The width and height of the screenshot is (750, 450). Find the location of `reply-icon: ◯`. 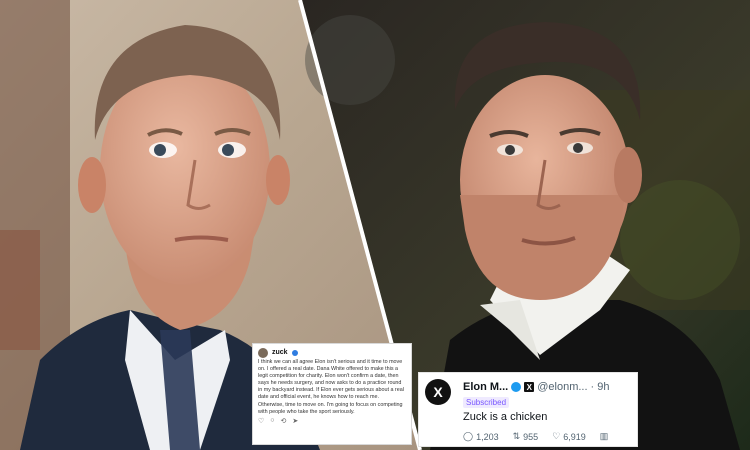

reply-icon: ◯ is located at coordinates (468, 436).